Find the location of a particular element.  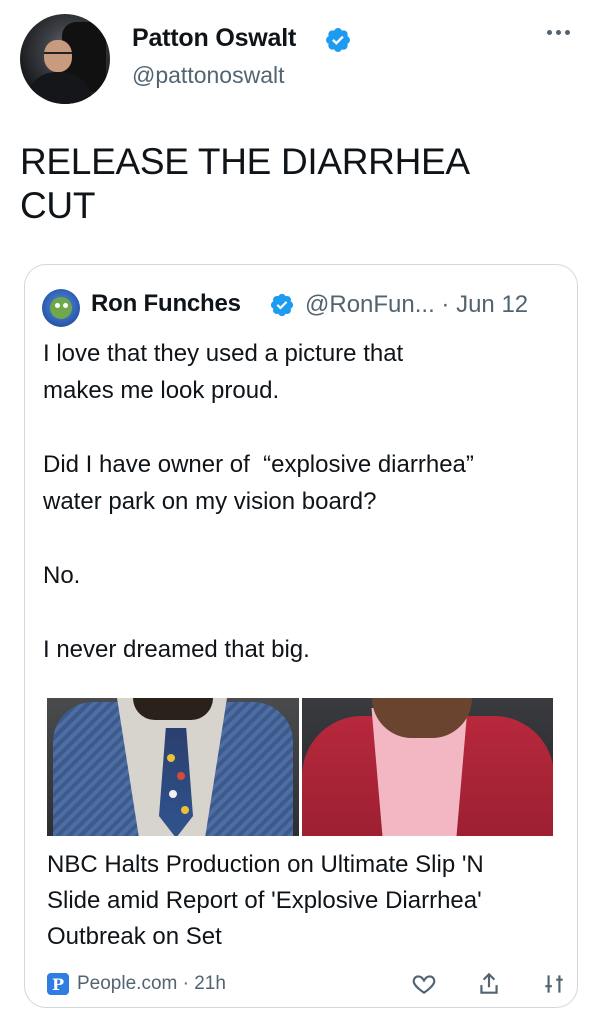

article-photo-right is located at coordinates (427, 767).